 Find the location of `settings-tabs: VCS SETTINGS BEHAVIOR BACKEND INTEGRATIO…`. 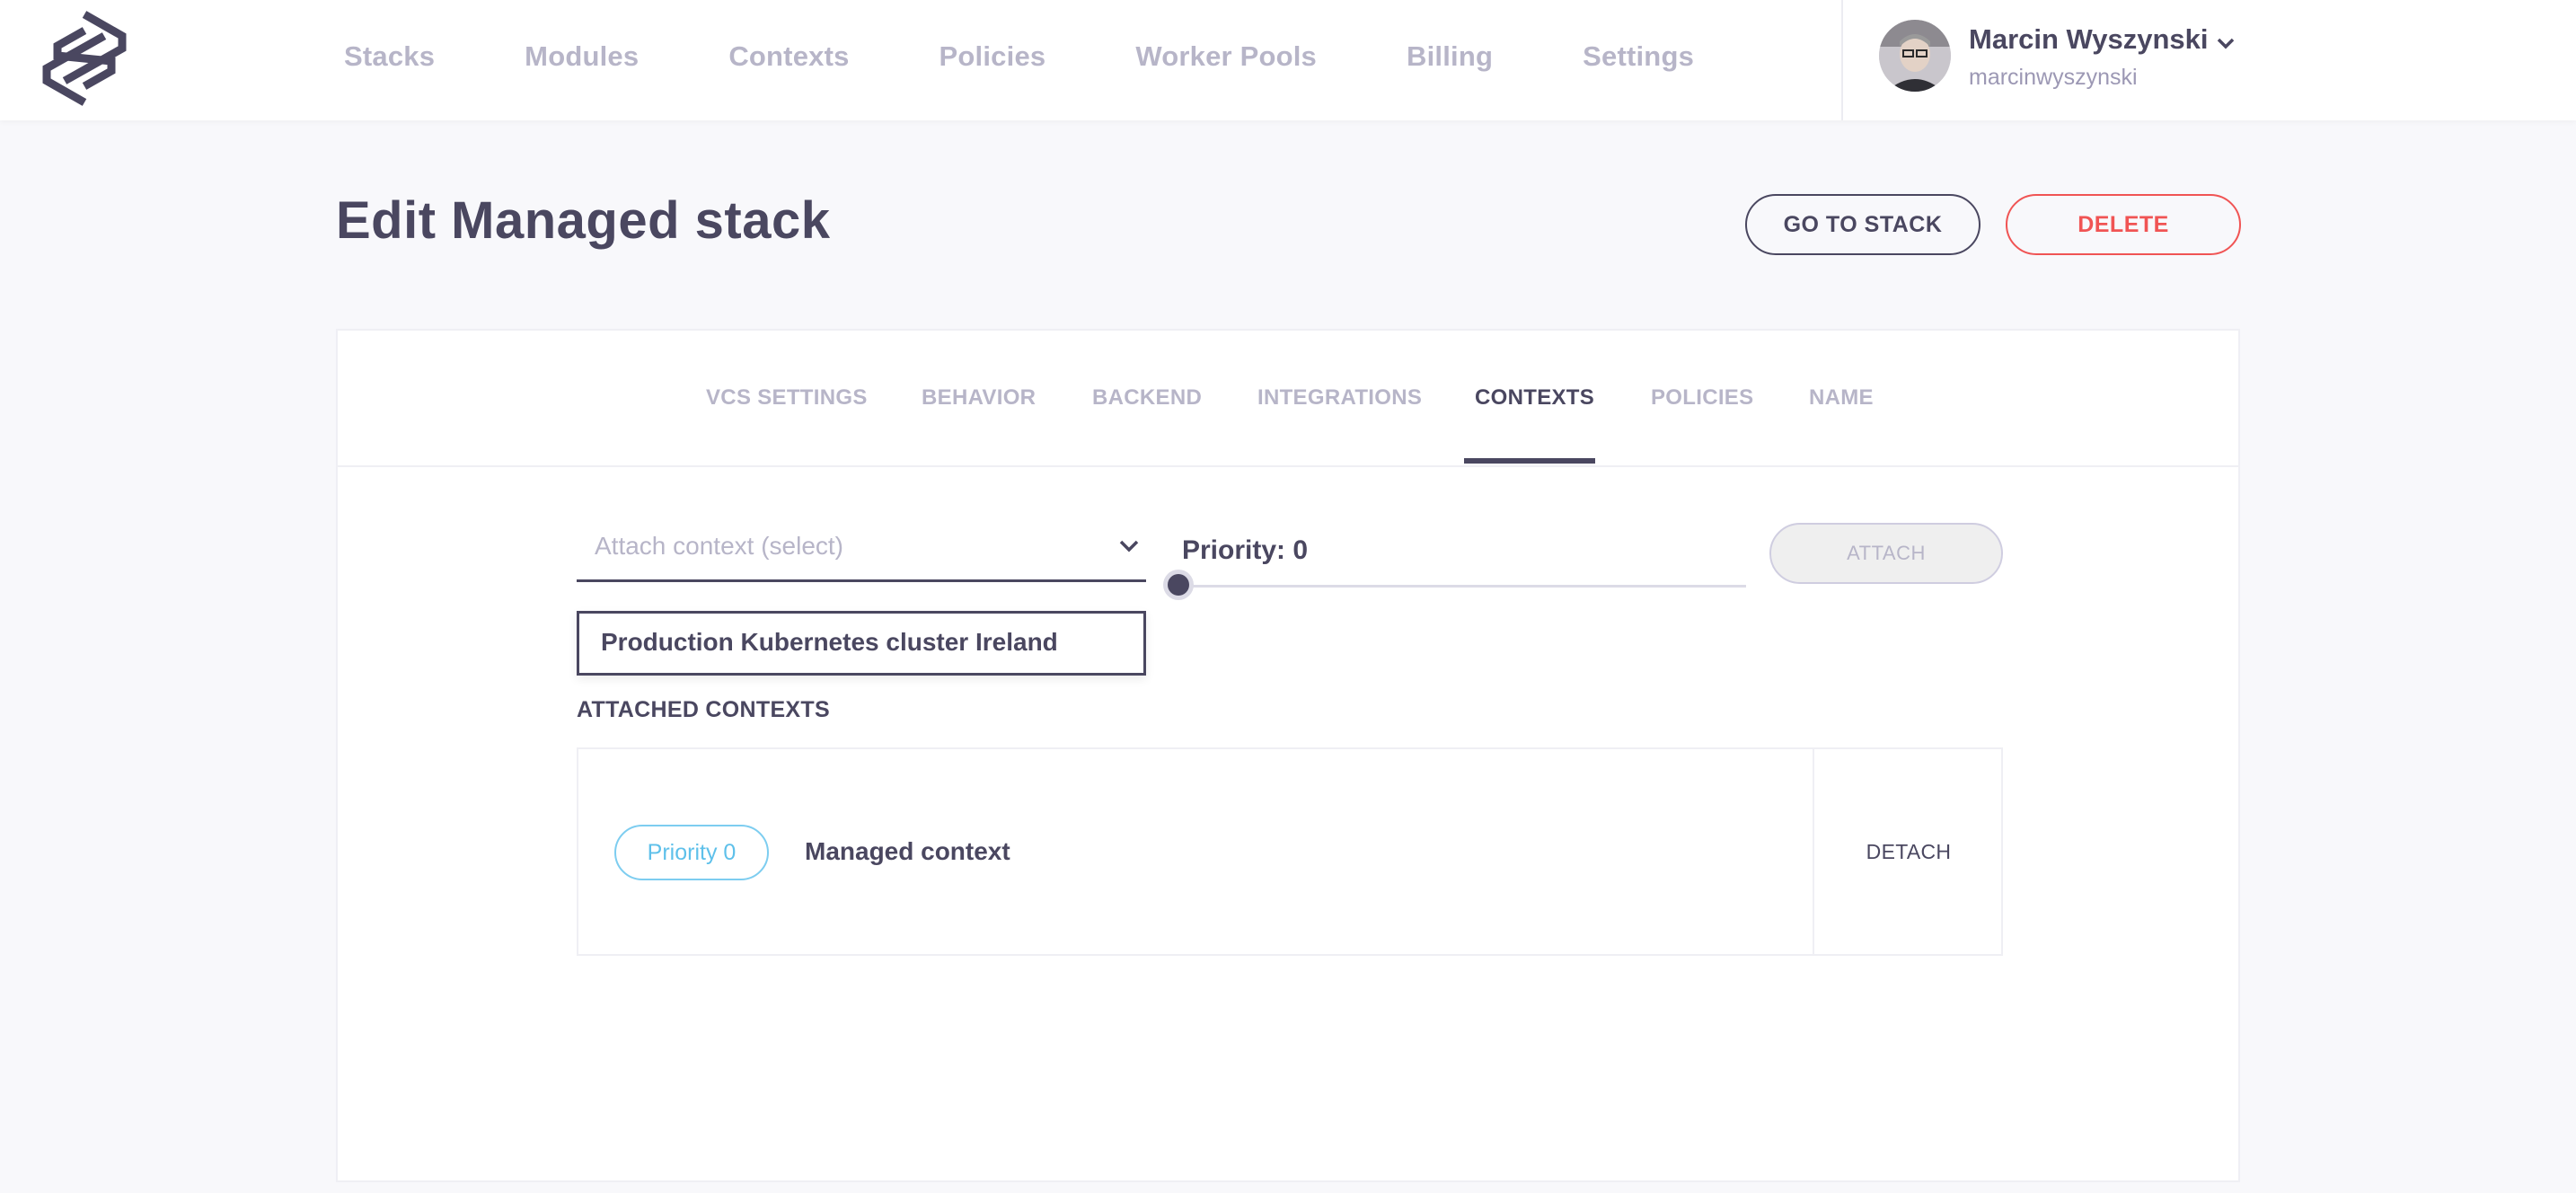

settings-tabs: VCS SETTINGS BEHAVIOR BACKEND INTEGRATIO… is located at coordinates (1288, 399).